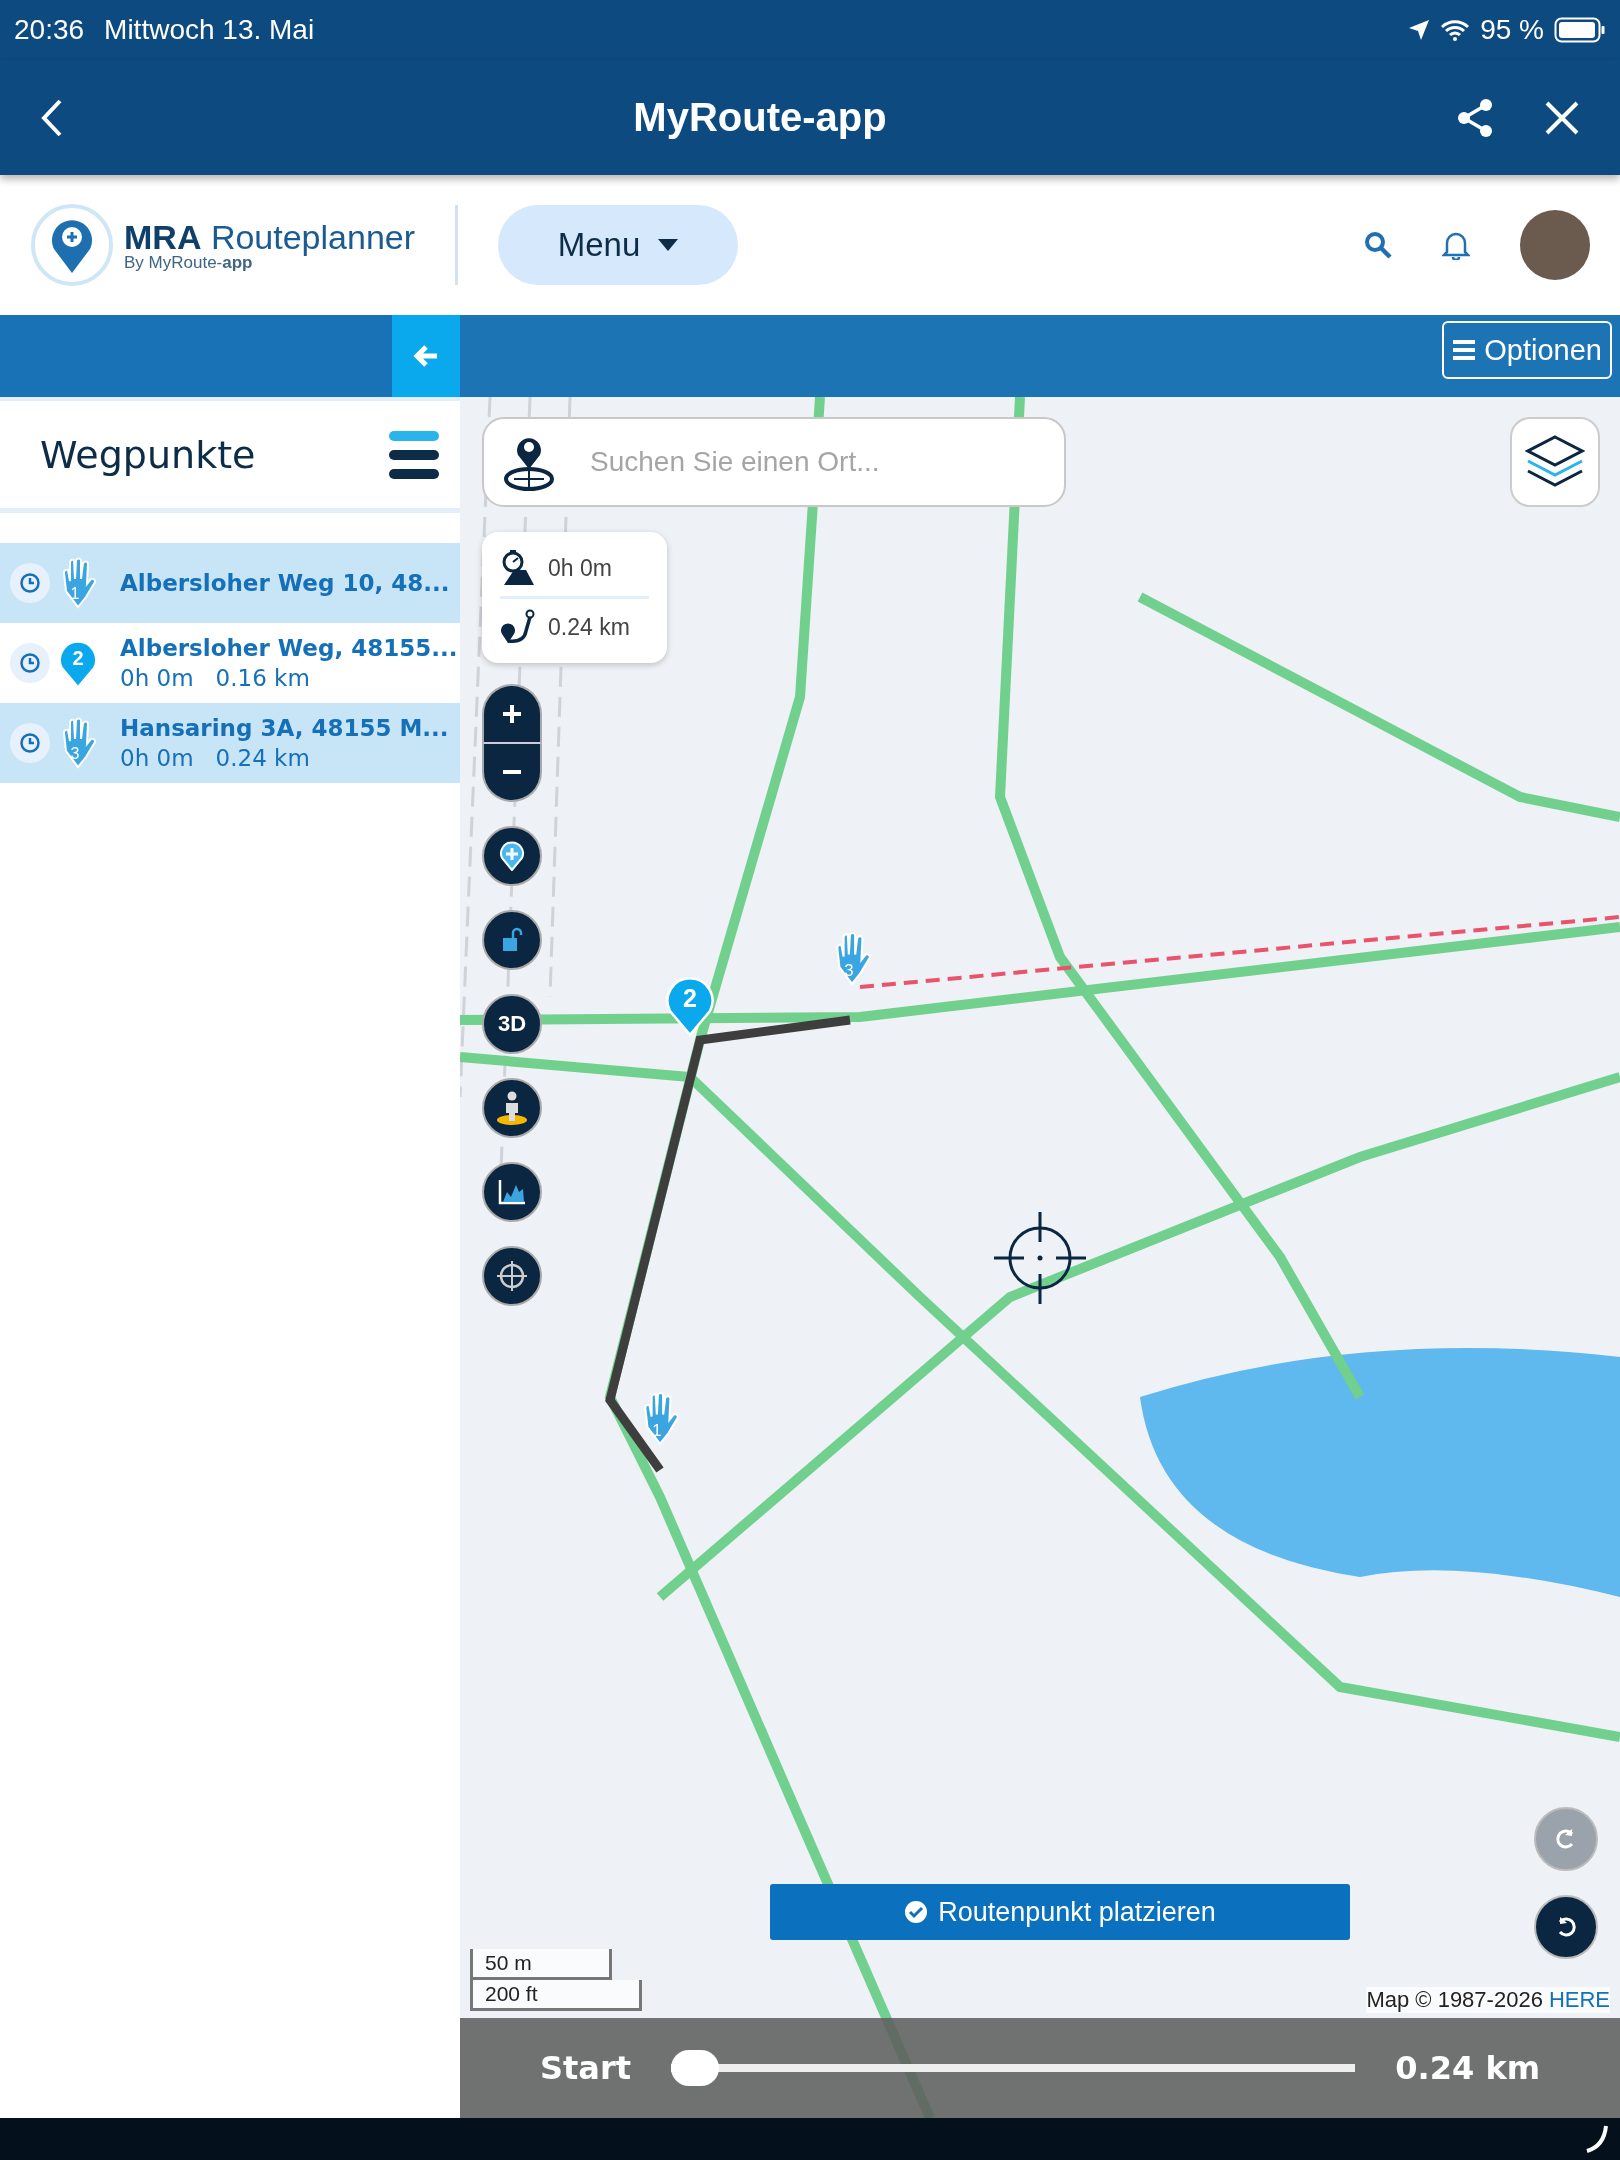 The image size is (1620, 2160). Describe the element at coordinates (1467, 2068) in the screenshot. I see `slider-end-label: 0.24 km` at that location.